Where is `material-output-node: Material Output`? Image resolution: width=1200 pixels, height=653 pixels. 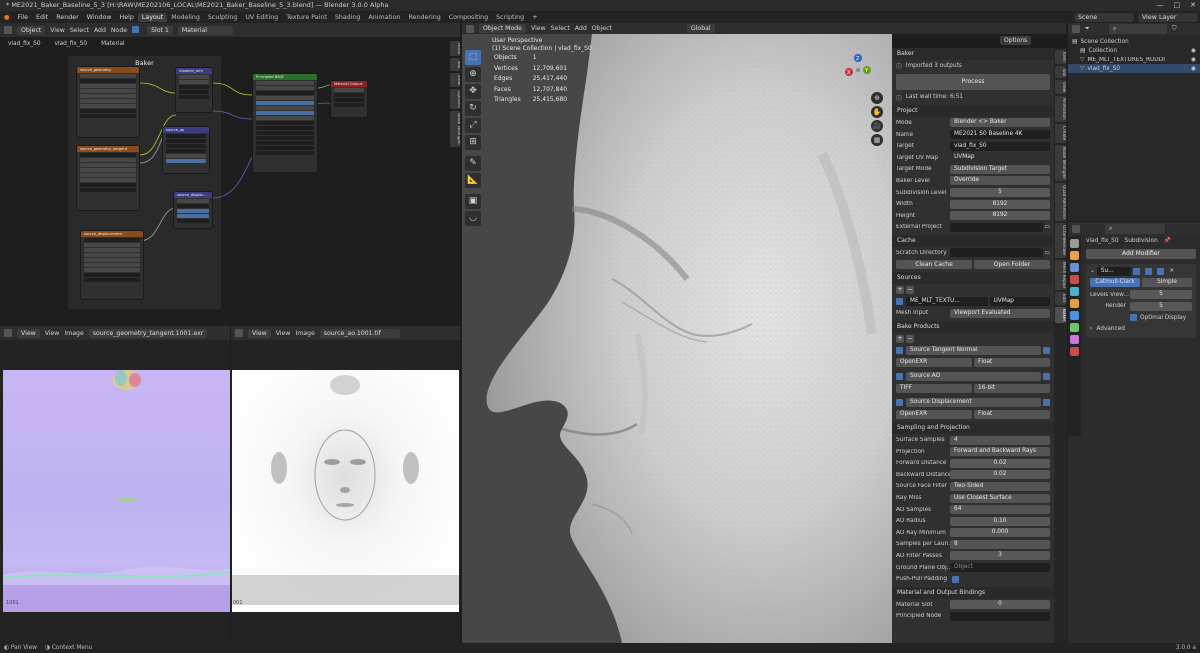
material-output-node: Material Output is located at coordinates (349, 99).